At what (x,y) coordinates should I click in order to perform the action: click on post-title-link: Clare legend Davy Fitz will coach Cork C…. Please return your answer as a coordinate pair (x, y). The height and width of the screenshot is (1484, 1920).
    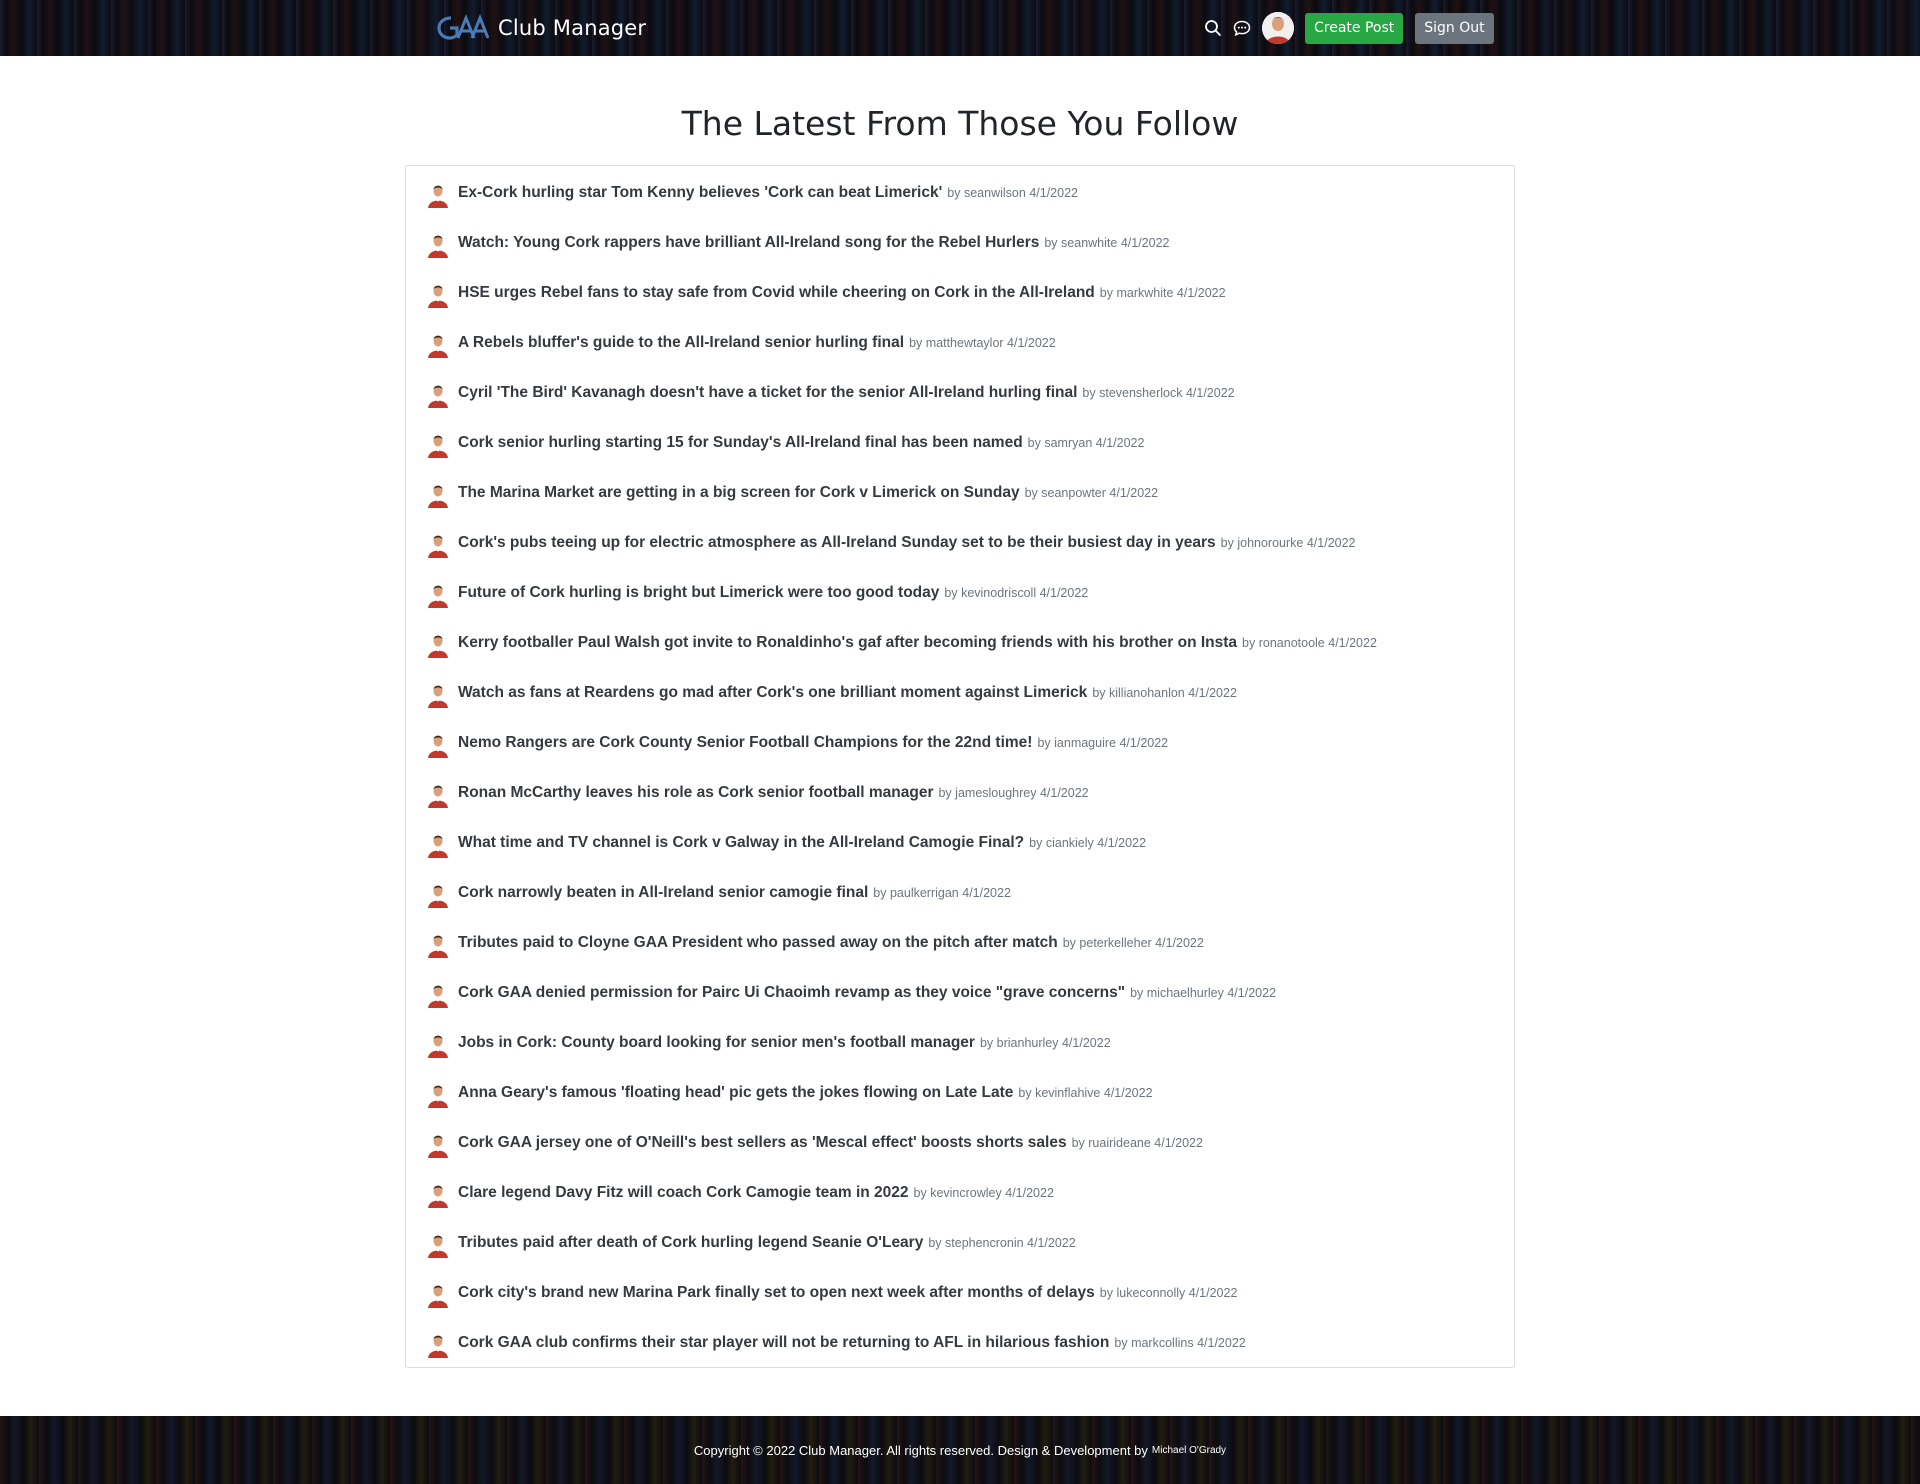
    Looking at the image, I should click on (683, 1193).